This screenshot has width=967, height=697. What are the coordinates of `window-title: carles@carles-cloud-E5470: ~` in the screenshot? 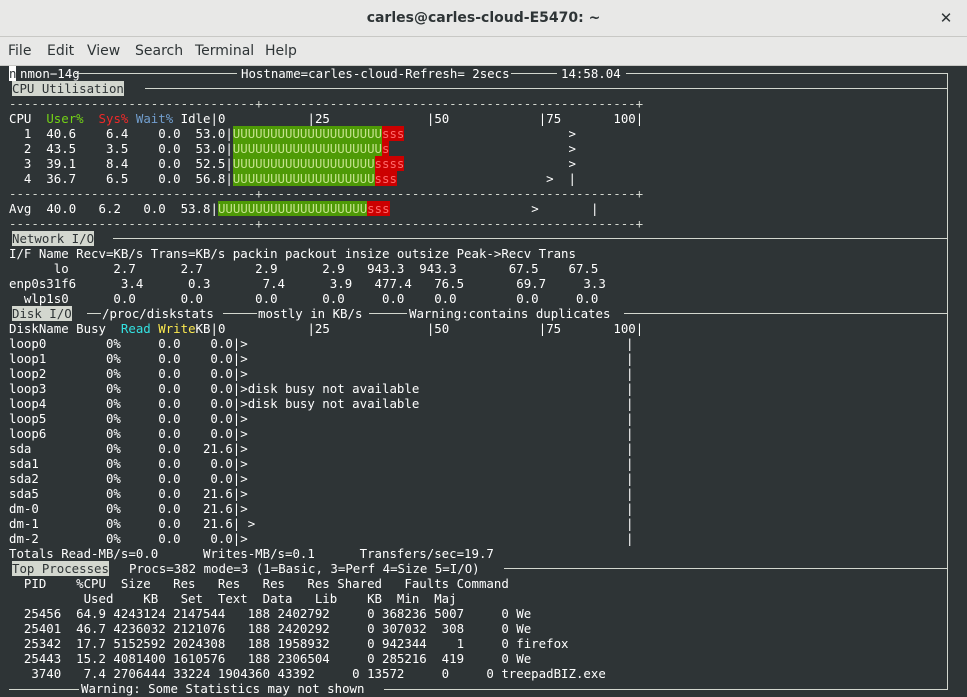 It's located at (483, 18).